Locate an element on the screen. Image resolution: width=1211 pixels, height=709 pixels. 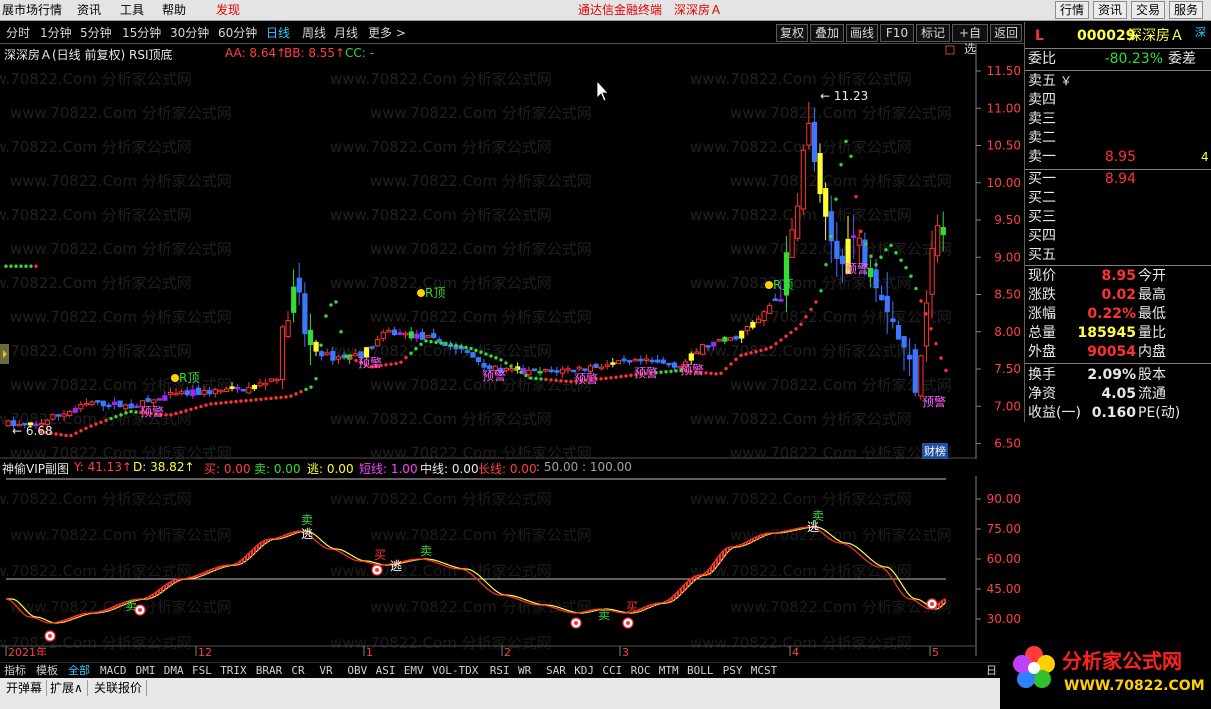
indicator-tab: CR is located at coordinates (297, 671).